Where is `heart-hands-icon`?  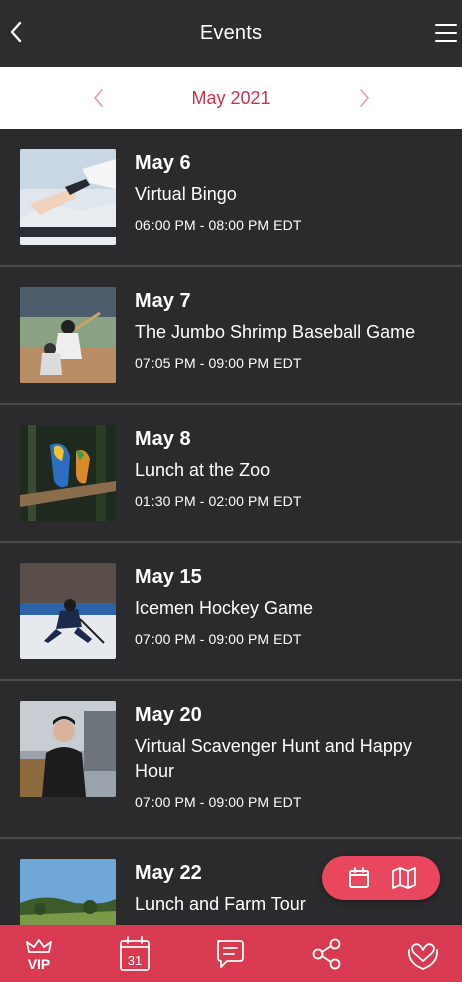
heart-hands-icon is located at coordinates (423, 956).